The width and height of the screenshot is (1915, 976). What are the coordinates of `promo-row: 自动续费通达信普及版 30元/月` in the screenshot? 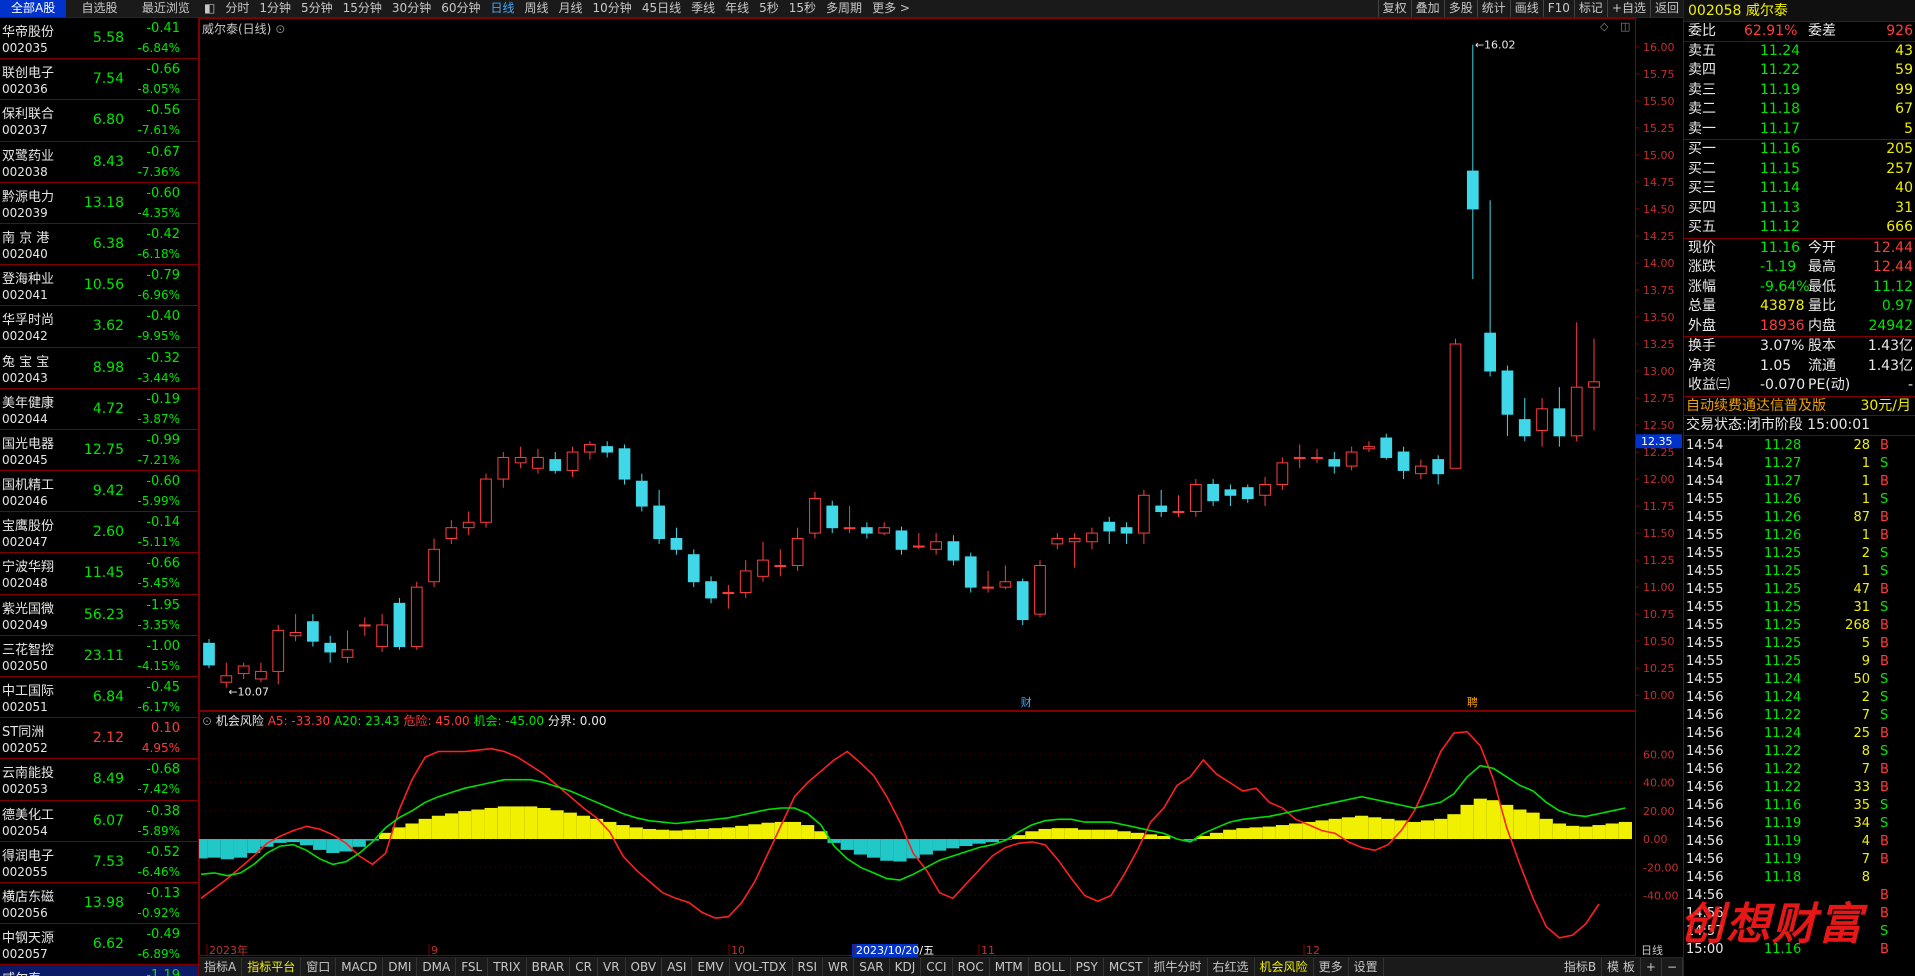 It's located at (1799, 407).